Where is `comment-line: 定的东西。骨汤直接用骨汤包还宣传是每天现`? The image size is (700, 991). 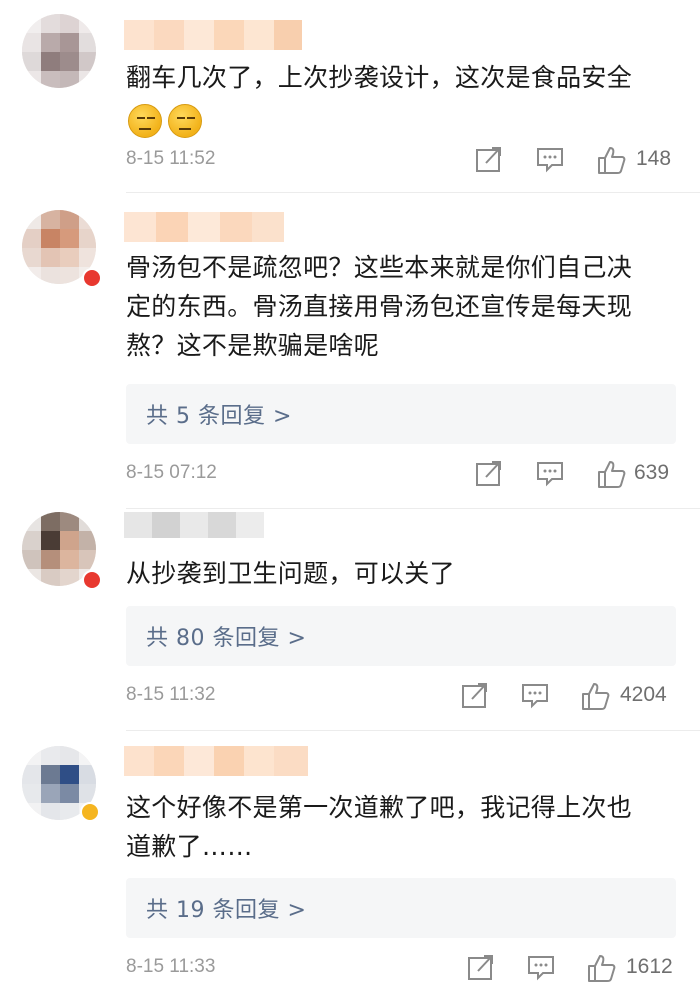
comment-line: 定的东西。骨汤直接用骨汤包还宣传是每天现 is located at coordinates (379, 306).